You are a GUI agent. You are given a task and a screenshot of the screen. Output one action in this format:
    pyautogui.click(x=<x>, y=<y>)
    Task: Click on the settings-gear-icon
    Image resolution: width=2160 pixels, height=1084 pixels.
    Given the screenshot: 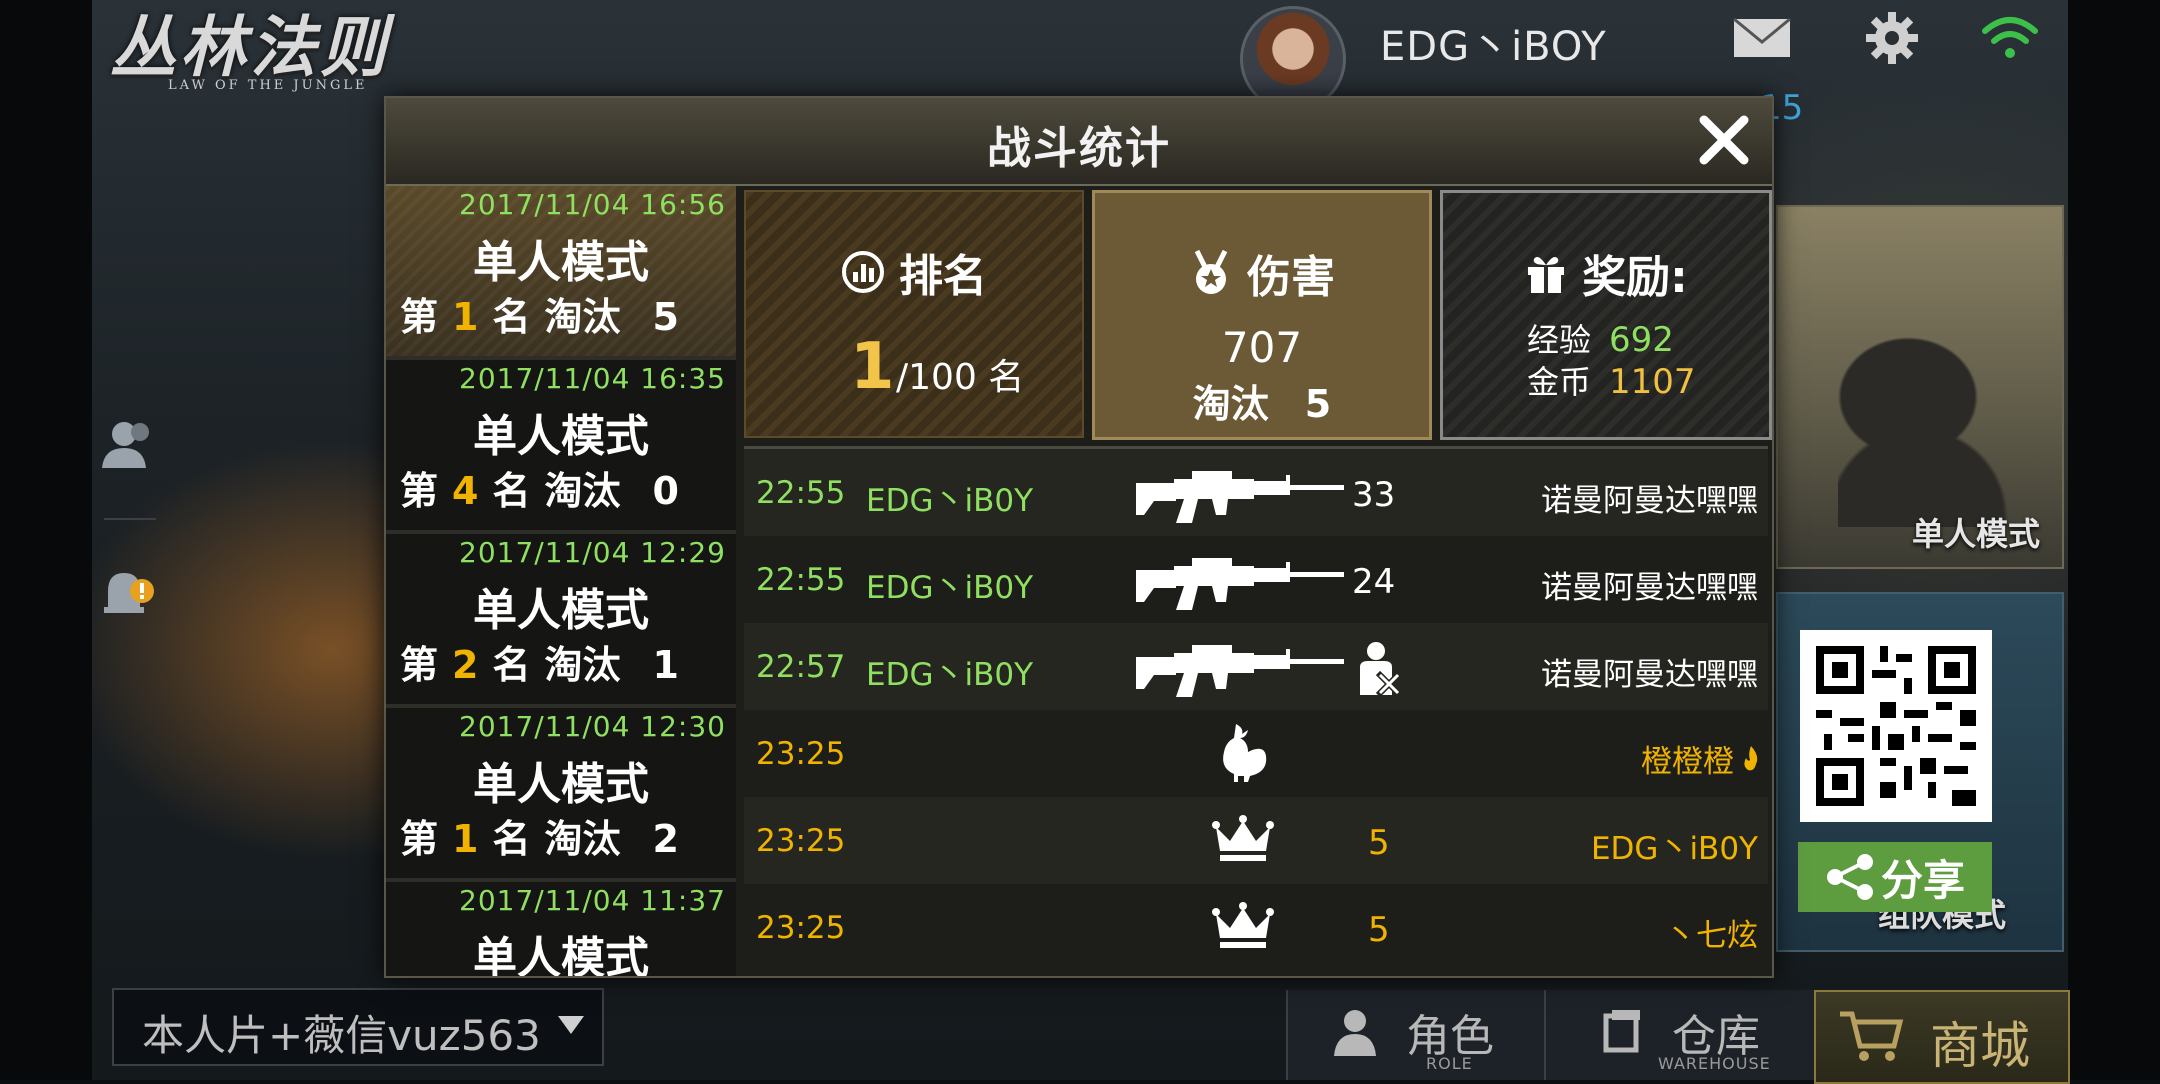 What is the action you would take?
    pyautogui.click(x=1892, y=38)
    